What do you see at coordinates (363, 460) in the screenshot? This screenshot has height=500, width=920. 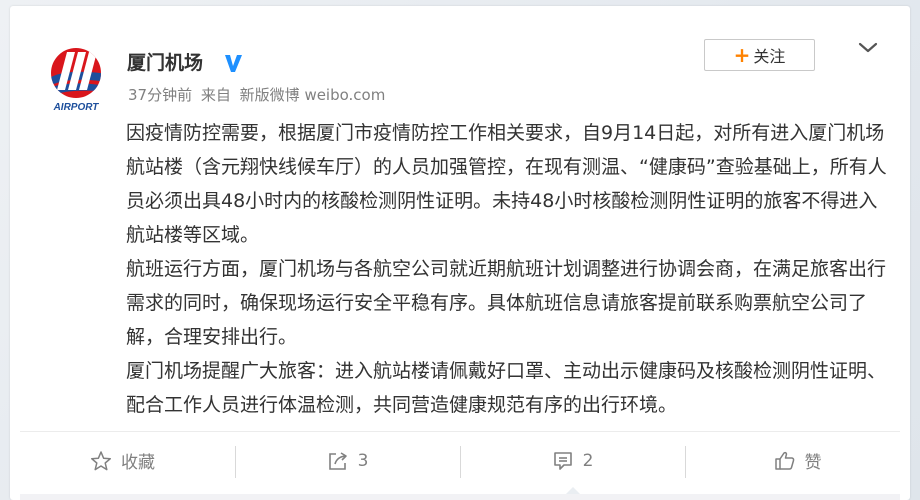 I see `repost-count: 3` at bounding box center [363, 460].